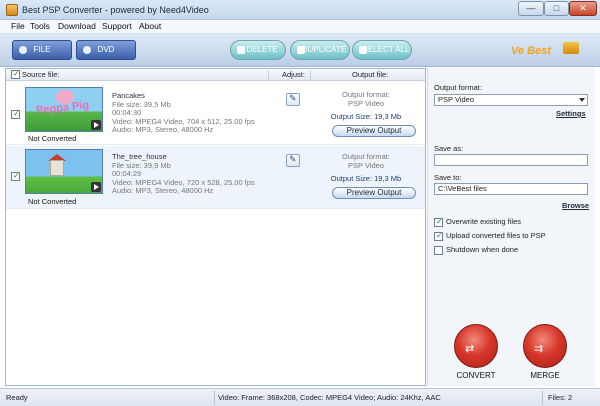 The height and width of the screenshot is (406, 600). Describe the element at coordinates (241, 50) in the screenshot. I see `delete-icon` at that location.